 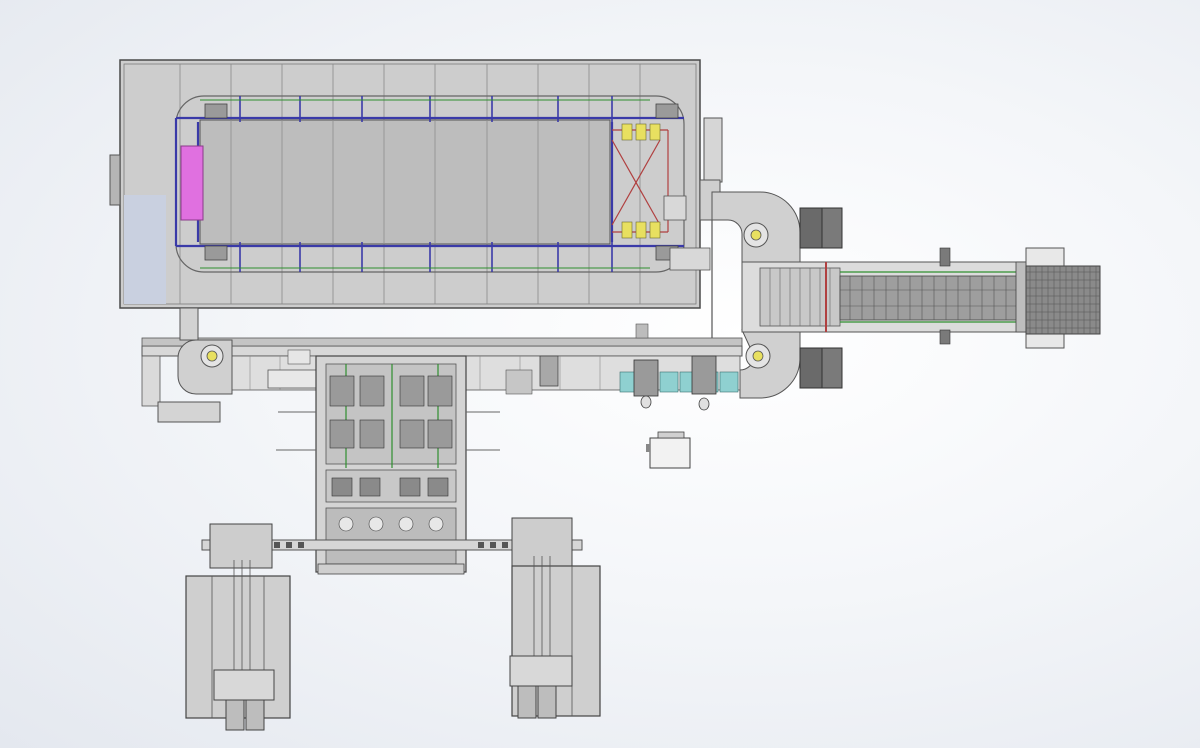 What do you see at coordinates (192, 183) in the screenshot?
I see `magenta-plate` at bounding box center [192, 183].